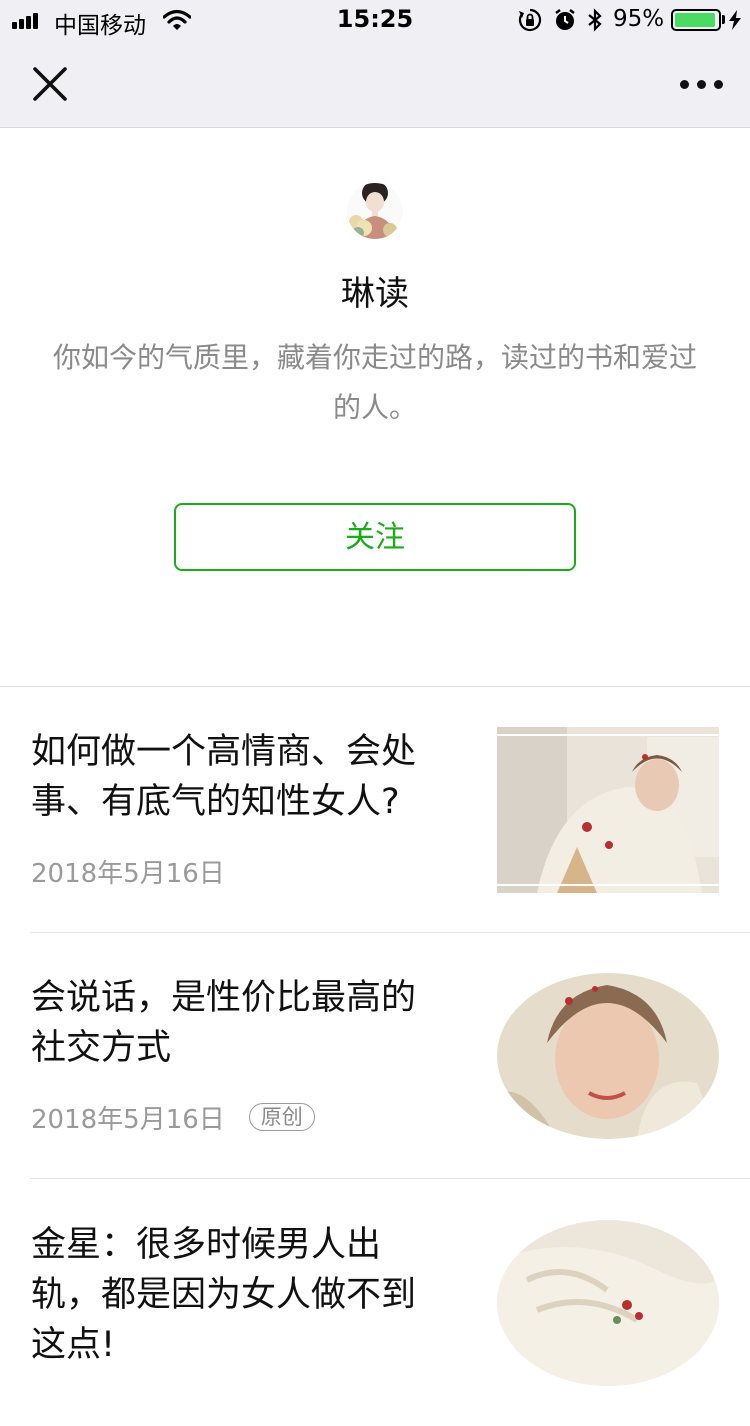 Image resolution: width=750 pixels, height=1426 pixels. What do you see at coordinates (565, 19) in the screenshot?
I see `alarm-icon` at bounding box center [565, 19].